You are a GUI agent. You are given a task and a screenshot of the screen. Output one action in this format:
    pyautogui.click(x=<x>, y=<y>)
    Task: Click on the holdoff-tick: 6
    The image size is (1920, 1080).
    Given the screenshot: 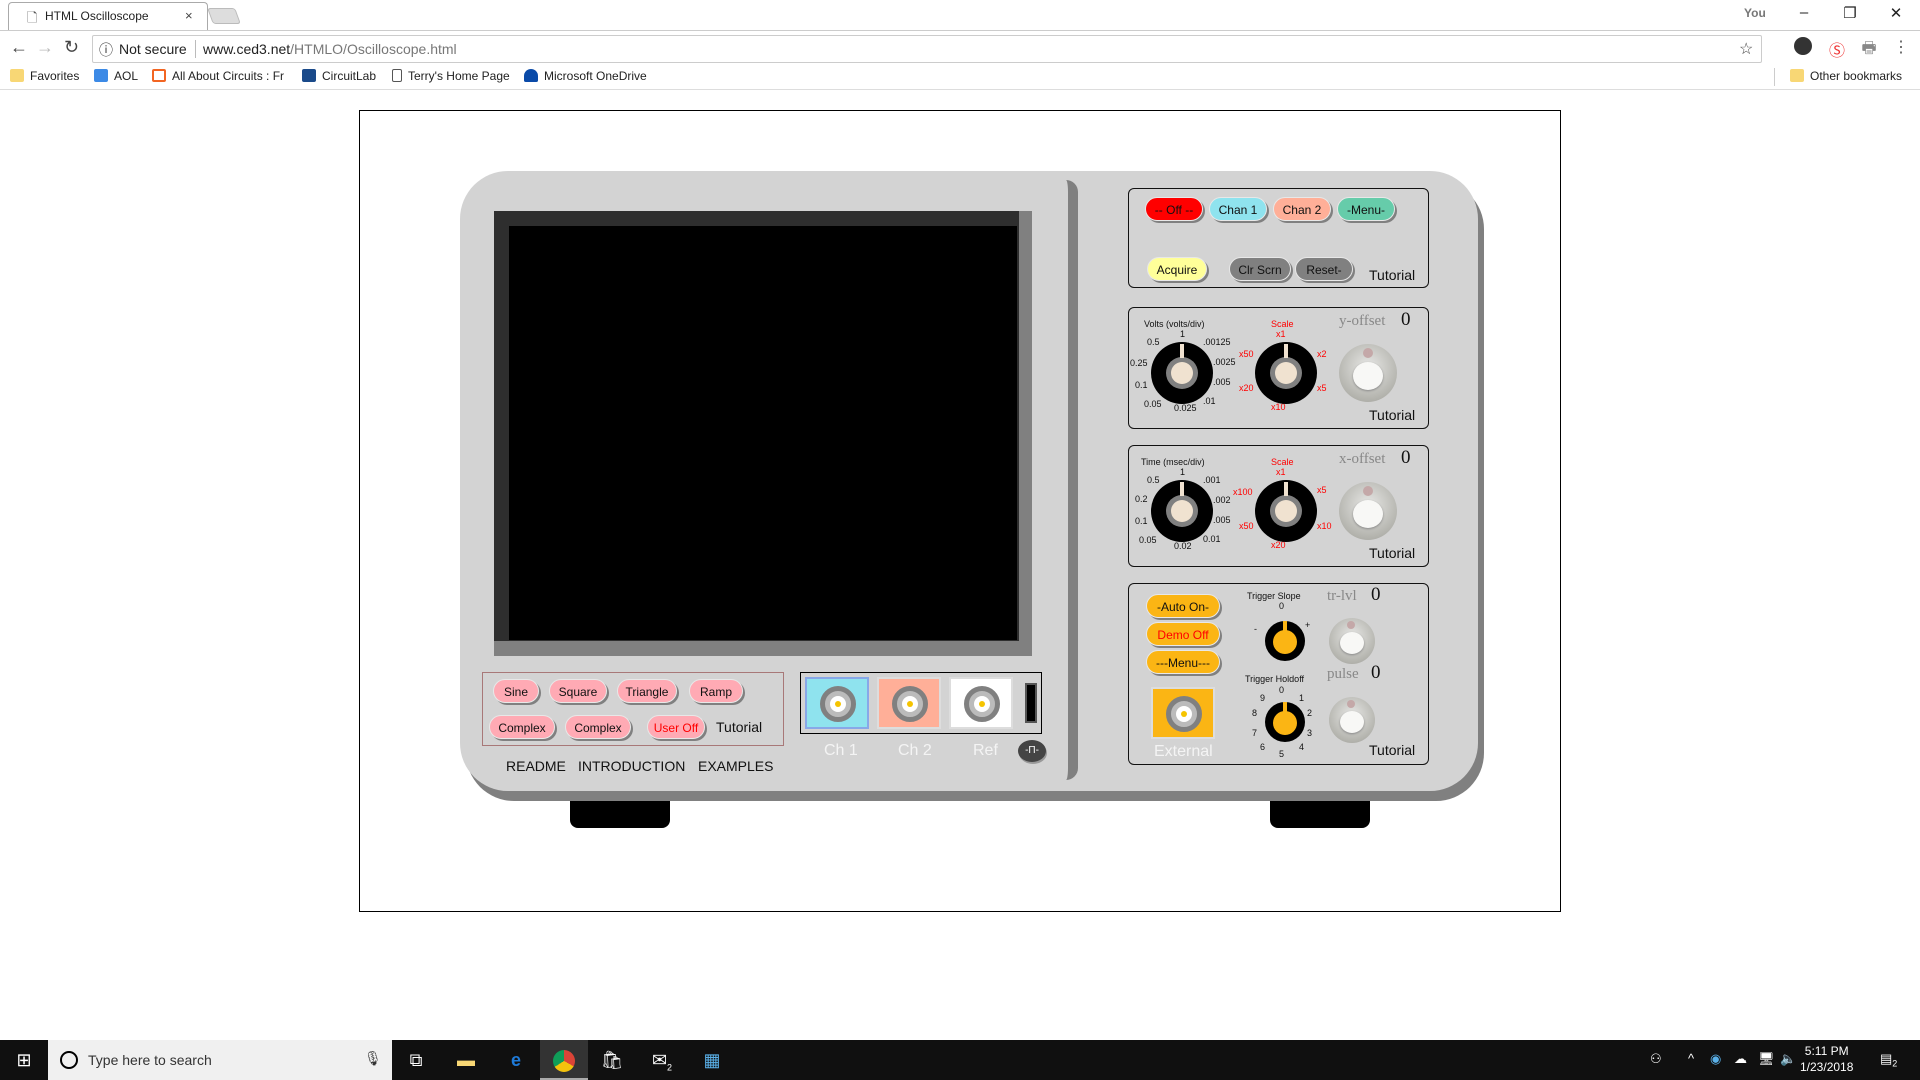 What is the action you would take?
    pyautogui.click(x=1263, y=747)
    